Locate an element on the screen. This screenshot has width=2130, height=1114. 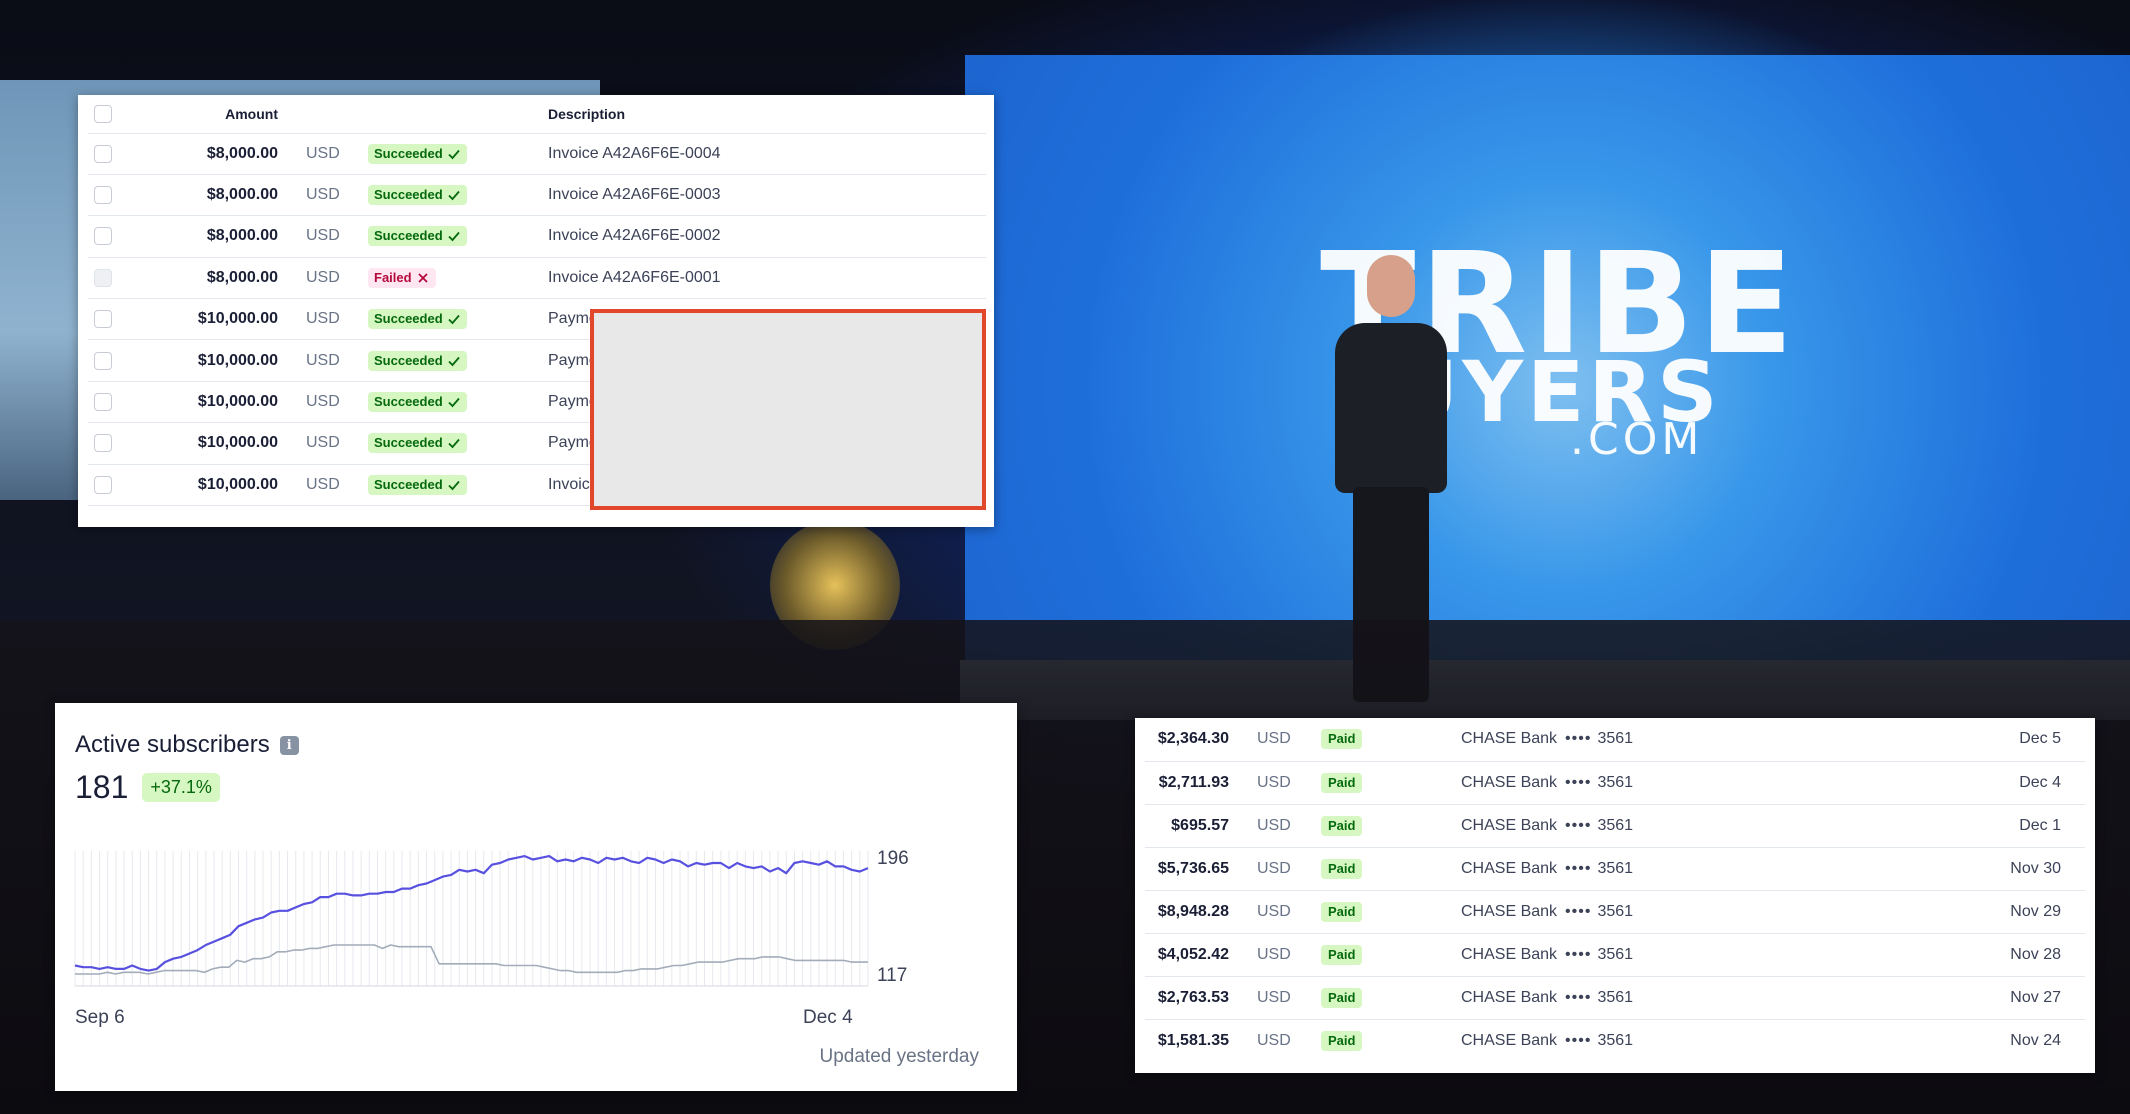
payout-row: $2,364.30 USD Paid CHASE Bank •••• 3561 Dec 5 is located at coordinates (1615, 740).